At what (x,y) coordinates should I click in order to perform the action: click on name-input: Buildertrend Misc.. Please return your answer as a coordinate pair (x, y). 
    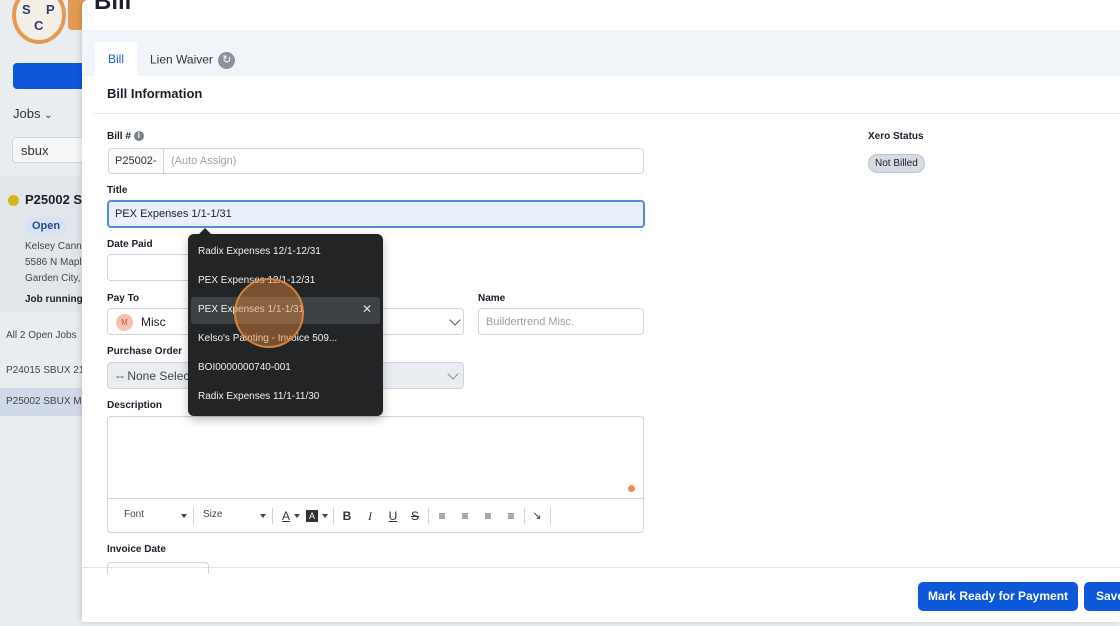
    Looking at the image, I should click on (561, 321).